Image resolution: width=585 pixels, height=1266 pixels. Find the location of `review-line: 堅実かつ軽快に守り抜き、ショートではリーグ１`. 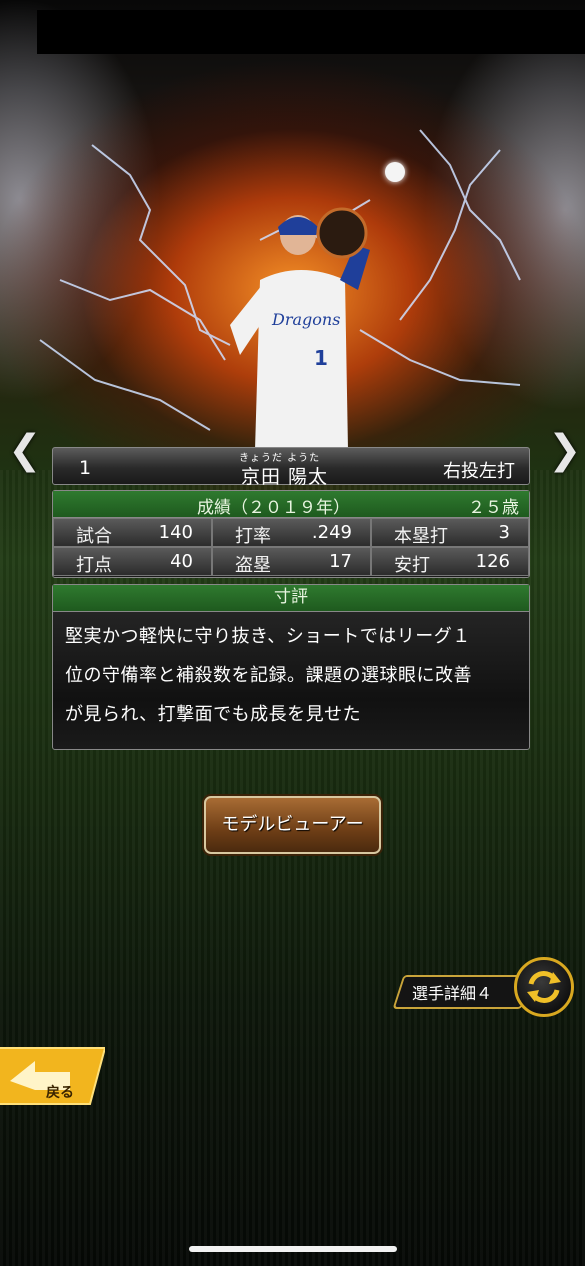

review-line: 堅実かつ軽快に守り抜き、ショートではリーグ１ is located at coordinates (268, 636).